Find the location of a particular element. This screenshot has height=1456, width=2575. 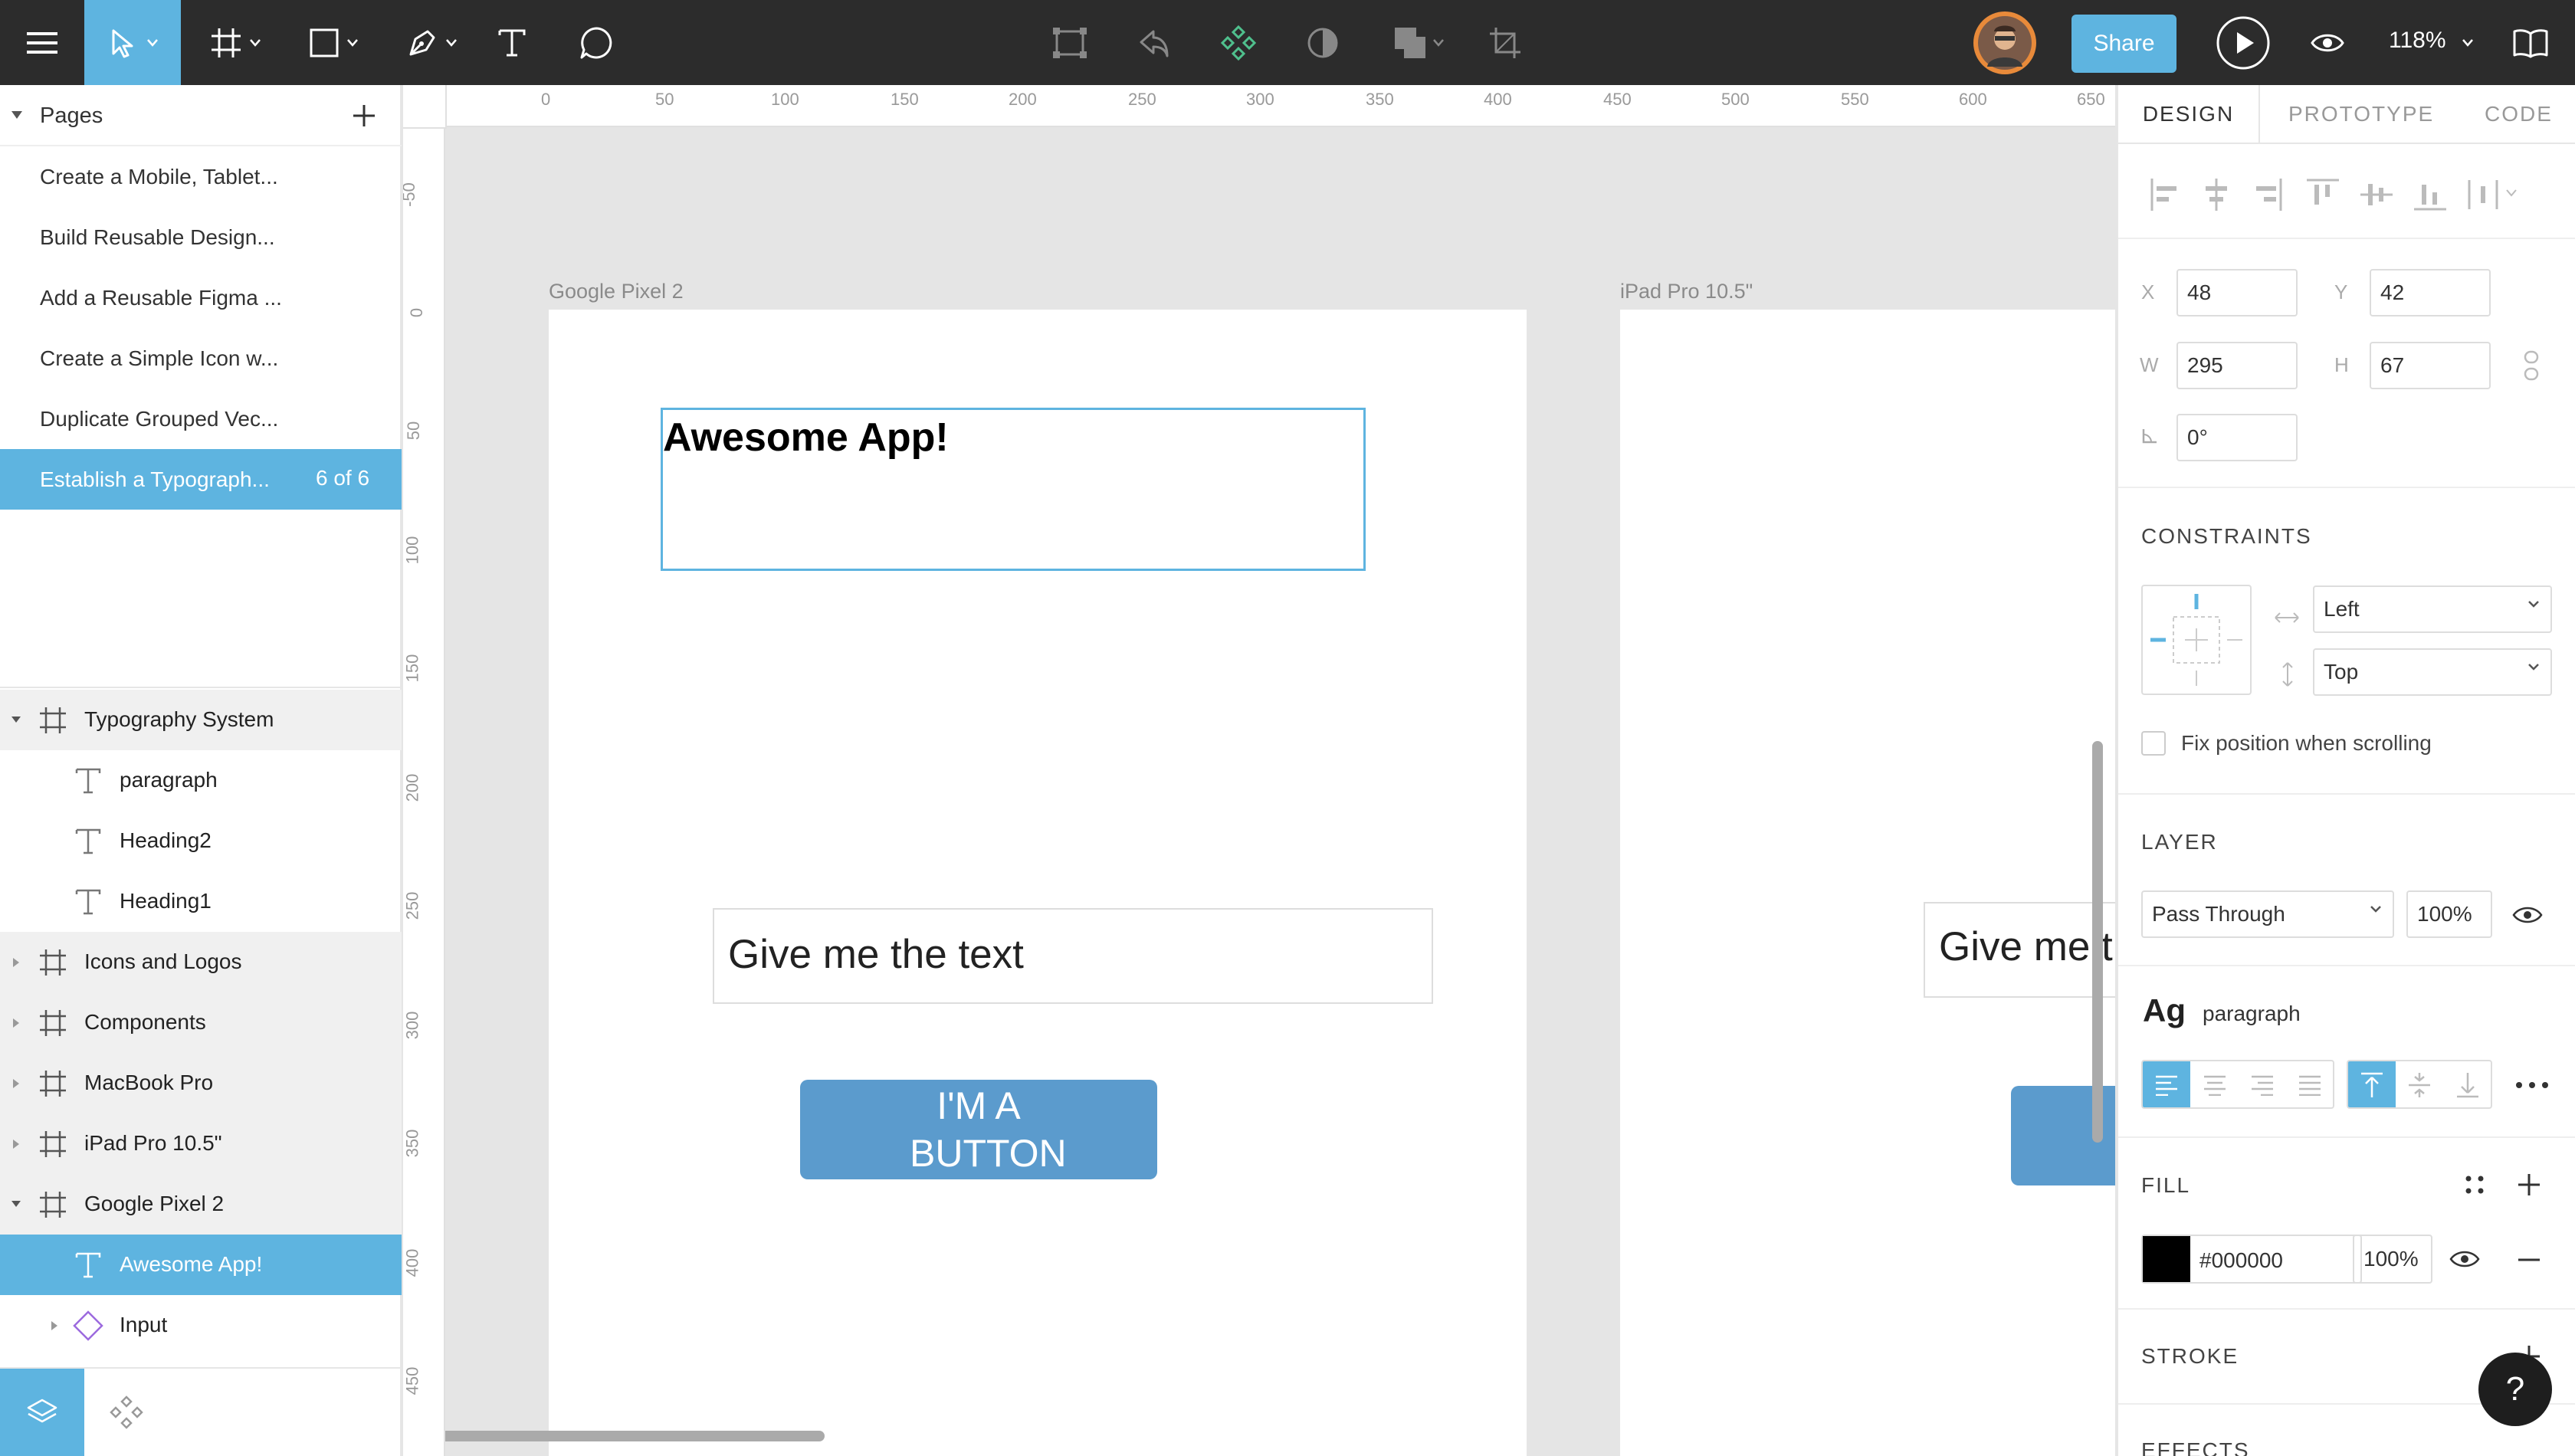

help-icon: ? is located at coordinates (2515, 1389).